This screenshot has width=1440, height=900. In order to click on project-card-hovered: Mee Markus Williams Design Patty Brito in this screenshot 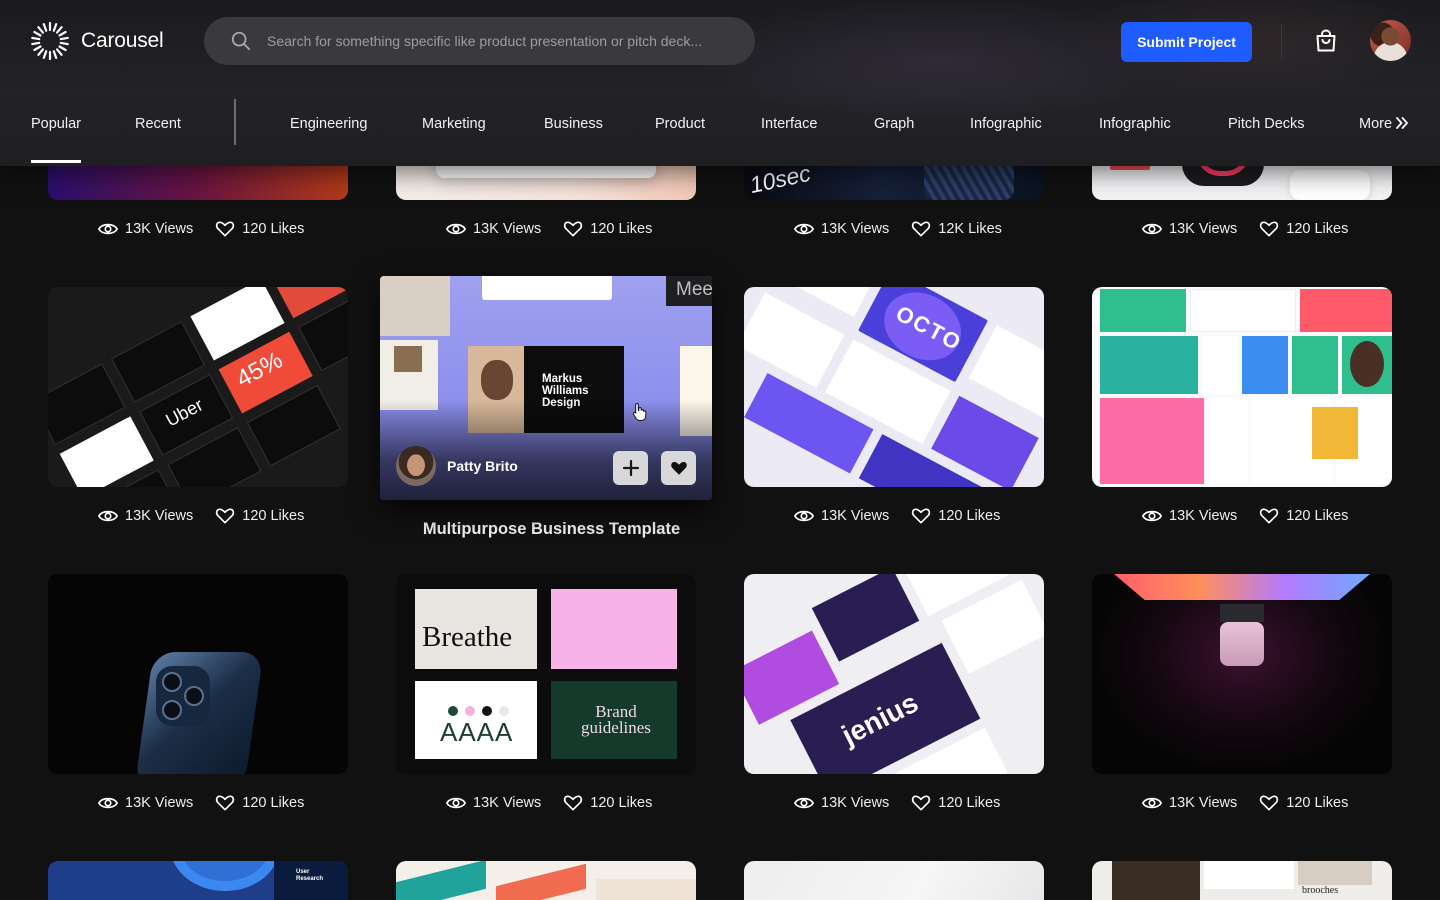, I will do `click(546, 388)`.